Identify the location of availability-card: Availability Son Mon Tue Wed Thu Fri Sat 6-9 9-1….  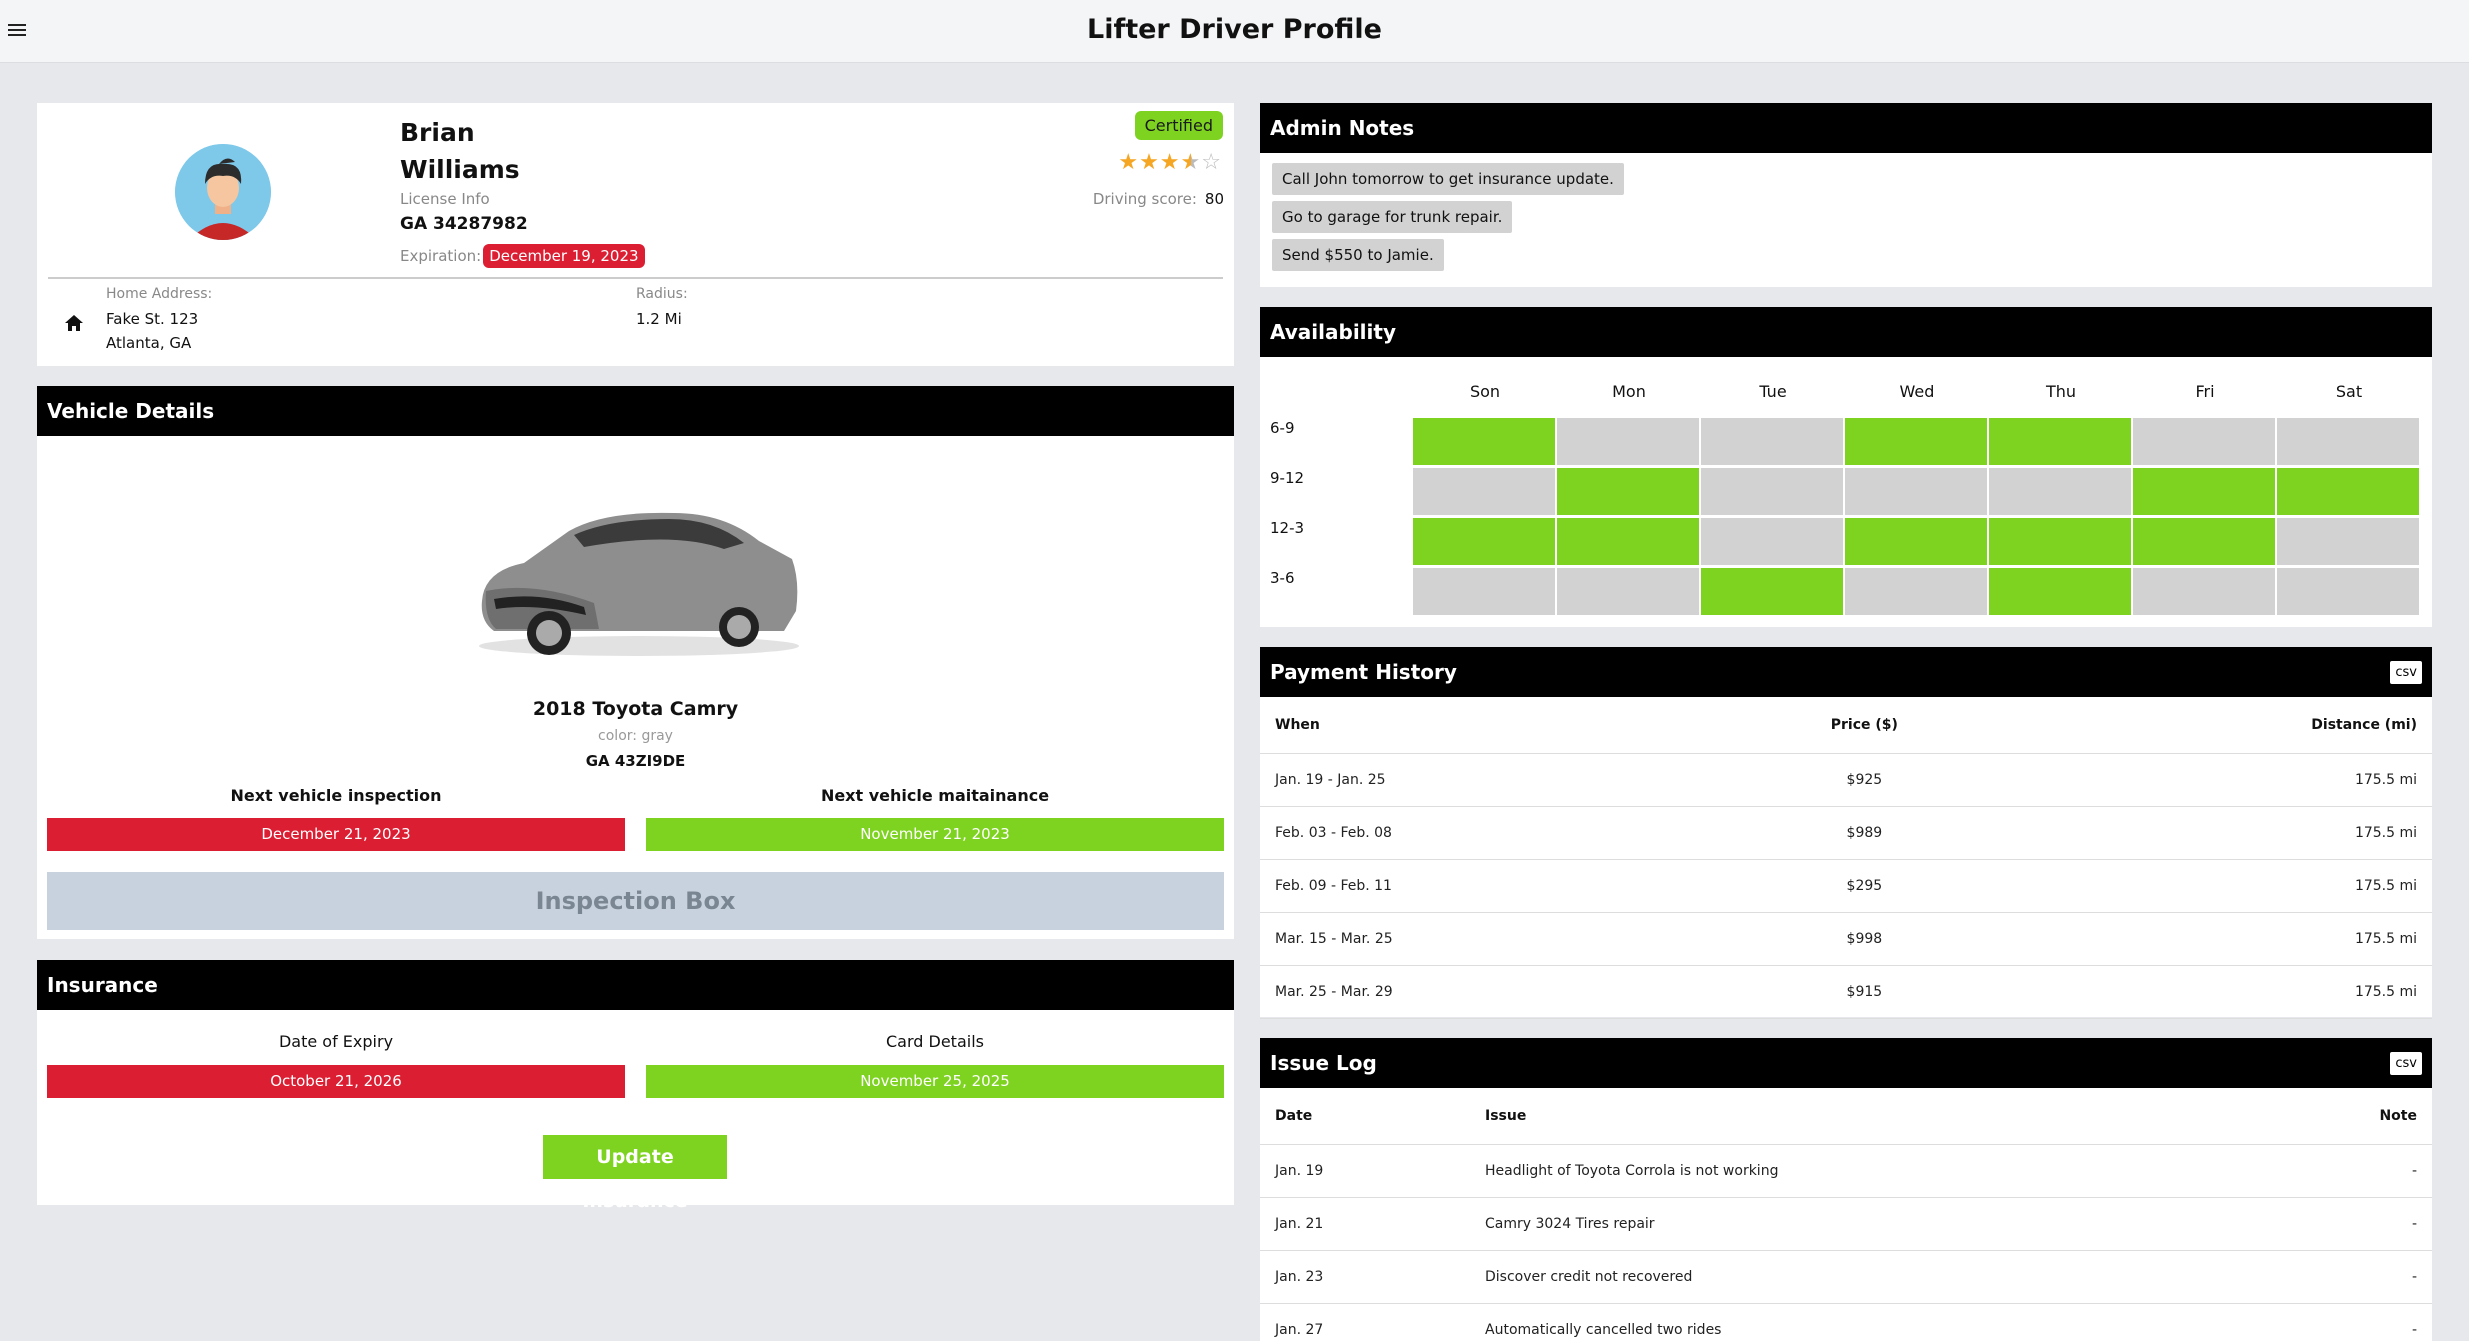
(1846, 467).